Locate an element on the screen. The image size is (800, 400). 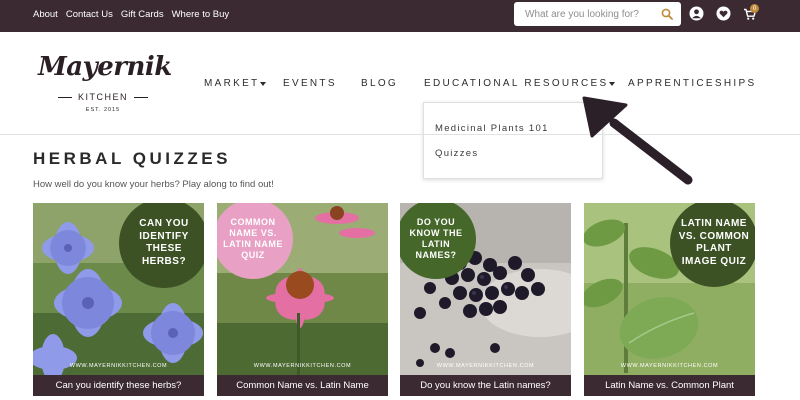
nav-item-label: EVENTS is located at coordinates (310, 83).